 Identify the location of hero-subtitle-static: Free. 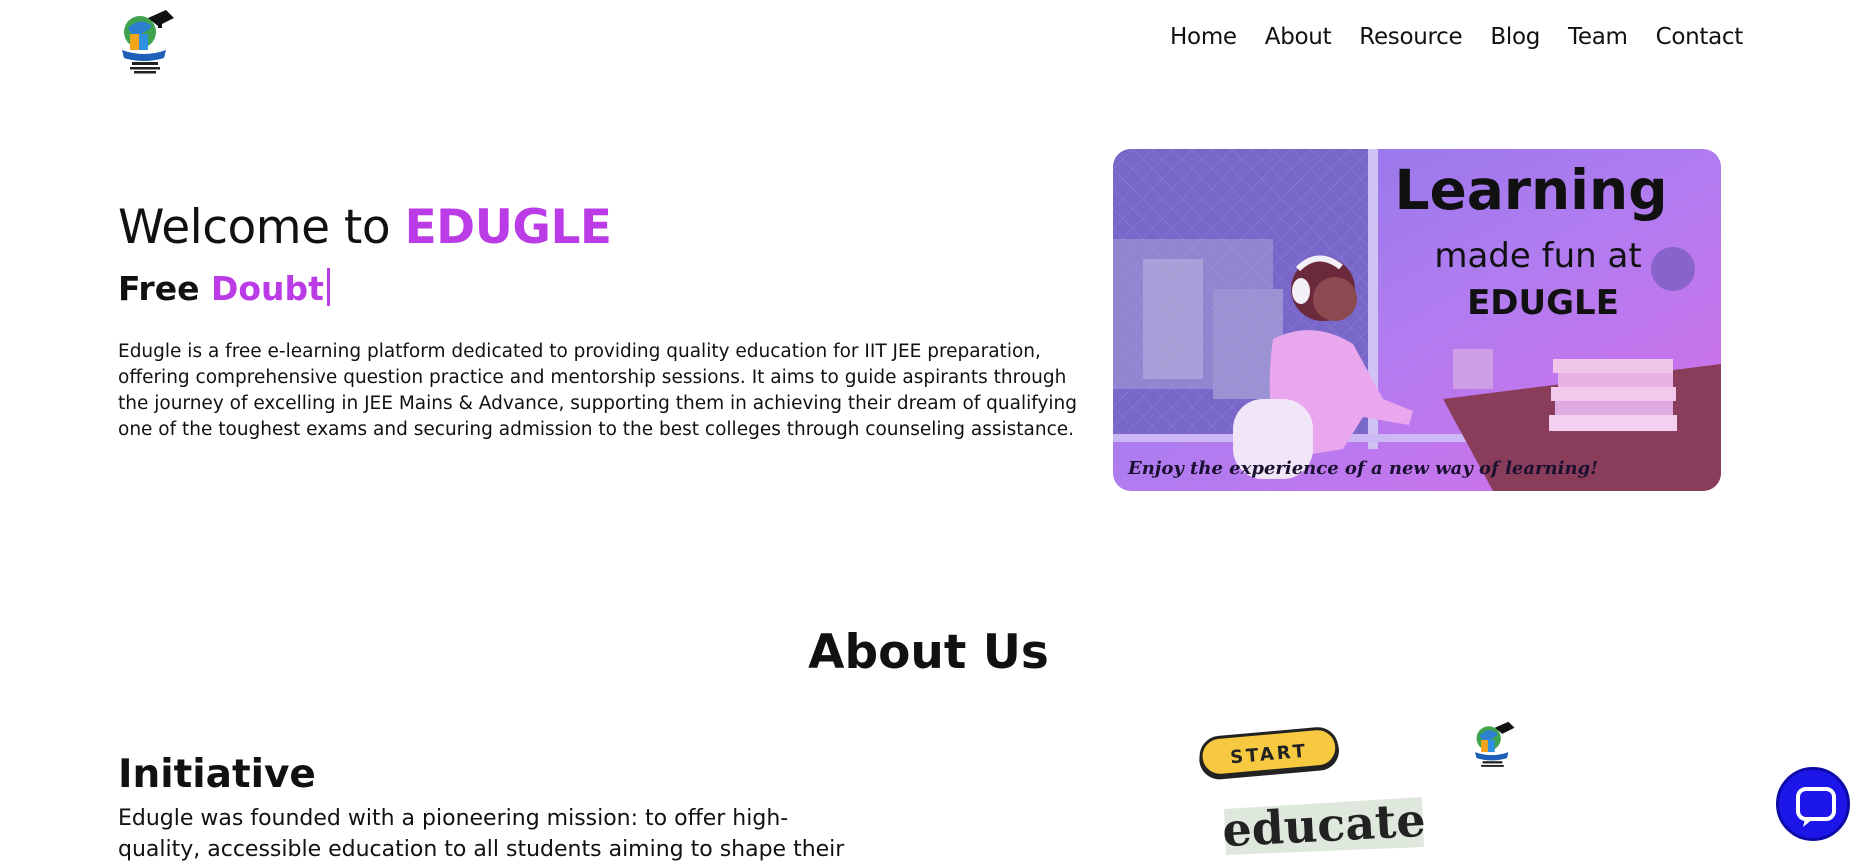
(159, 288).